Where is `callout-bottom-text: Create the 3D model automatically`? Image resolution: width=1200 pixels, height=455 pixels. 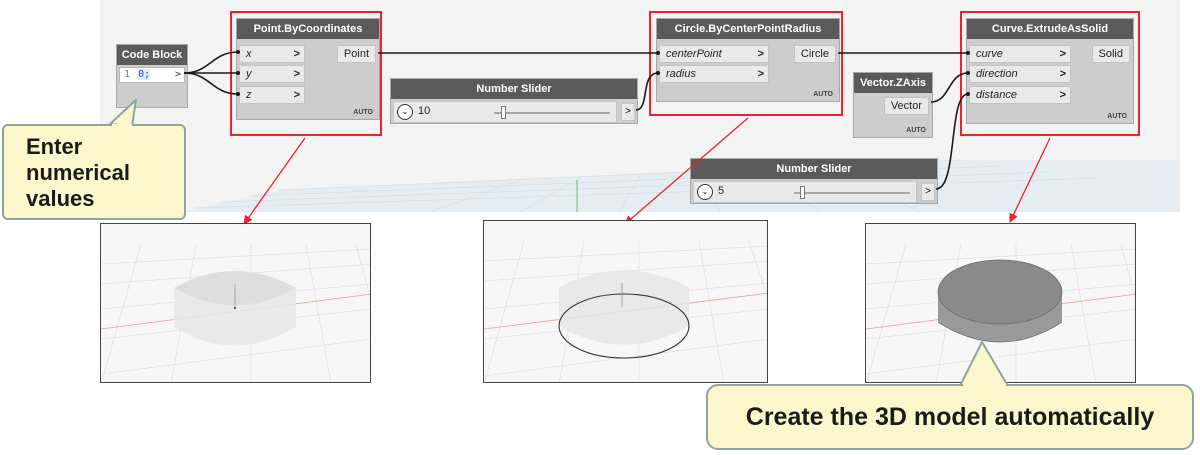
callout-bottom-text: Create the 3D model automatically is located at coordinates (950, 417).